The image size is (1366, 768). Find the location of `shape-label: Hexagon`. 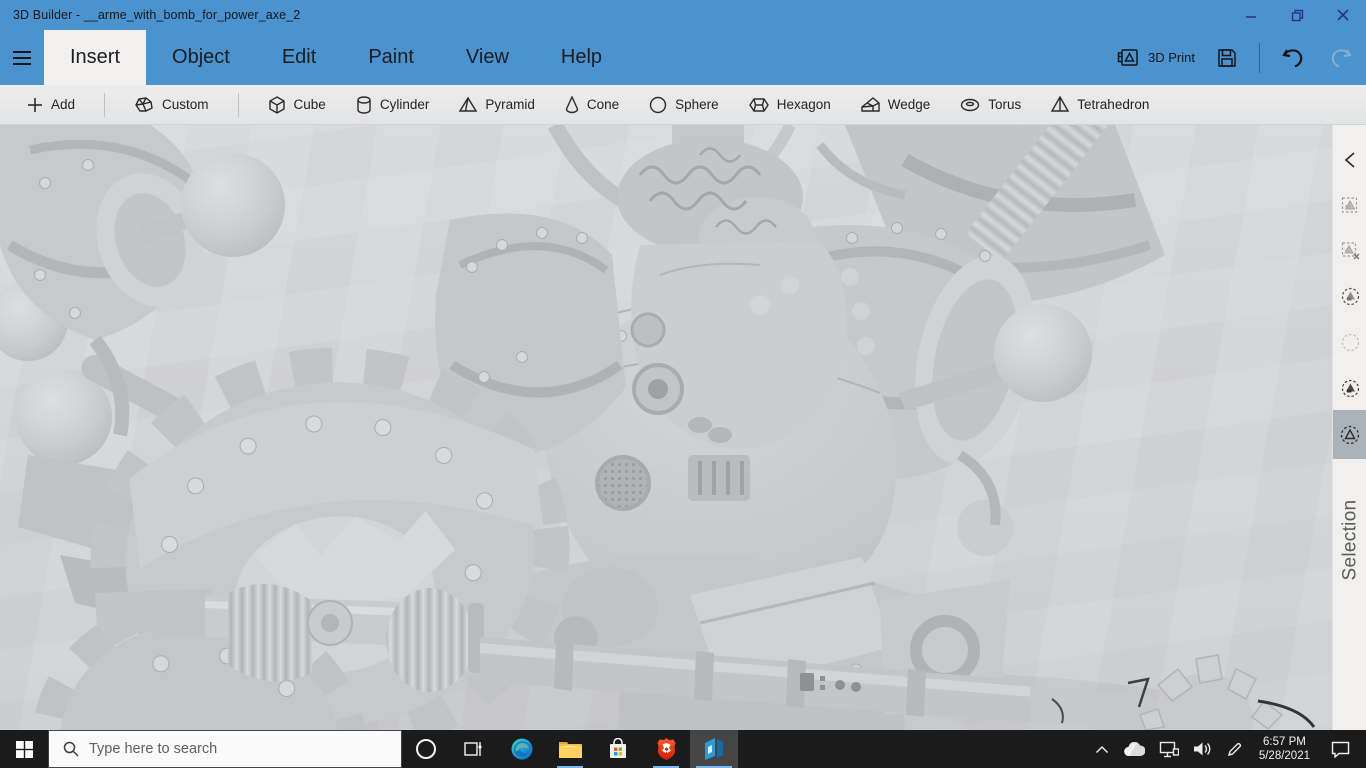

shape-label: Hexagon is located at coordinates (803, 104).